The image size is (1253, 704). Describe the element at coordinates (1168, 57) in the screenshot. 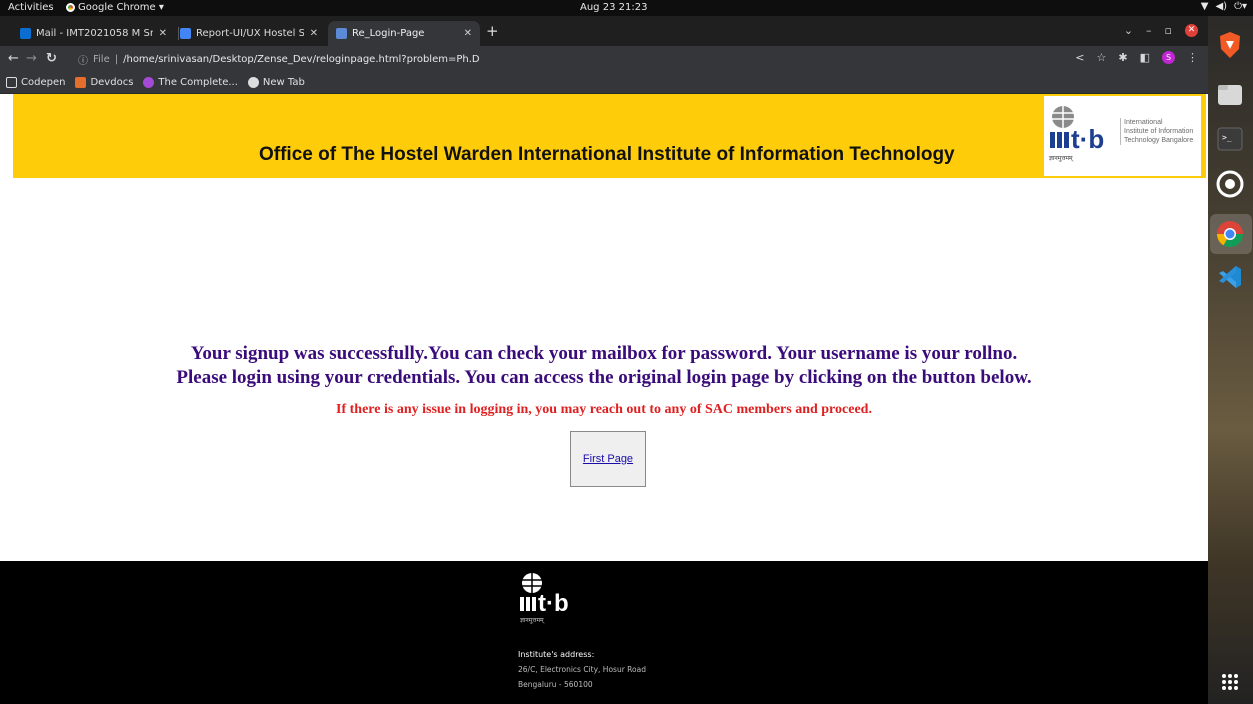

I see `profile-avatar: S` at that location.